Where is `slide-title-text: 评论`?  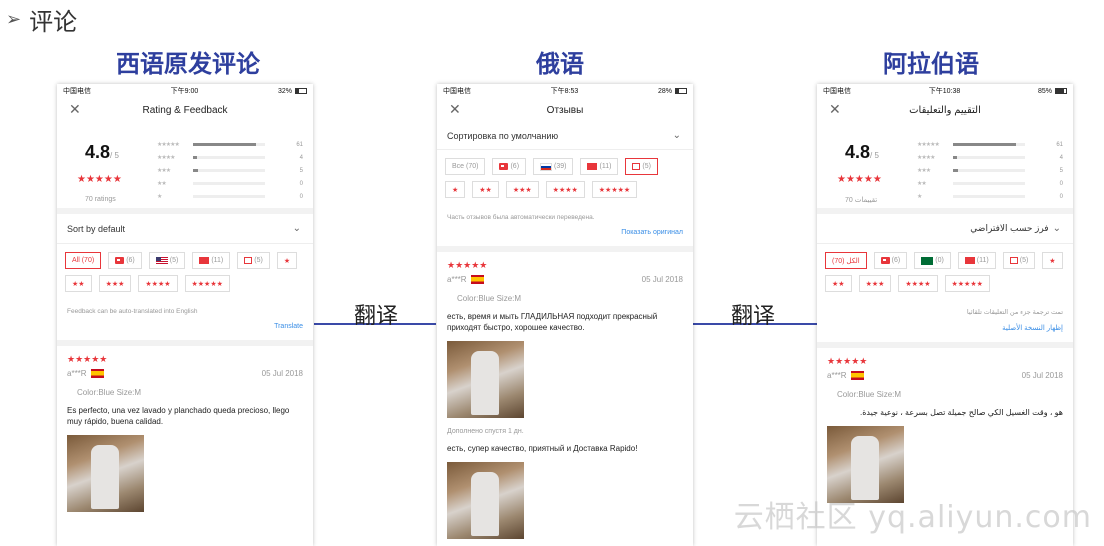 slide-title-text: 评论 is located at coordinates (53, 22).